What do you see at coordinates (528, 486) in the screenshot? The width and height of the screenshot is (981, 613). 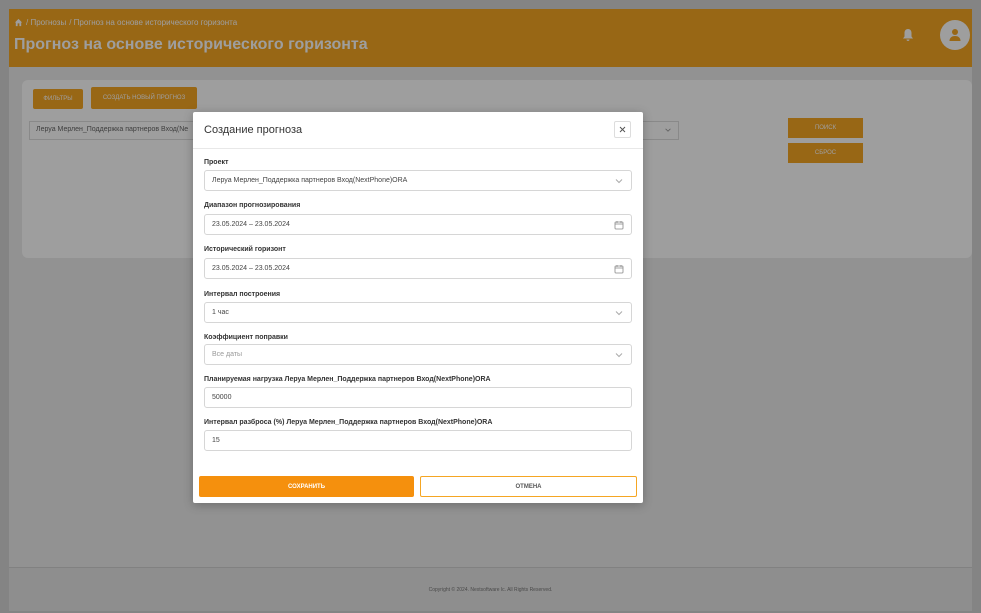 I see `cancel-button: ОТМЕНА` at bounding box center [528, 486].